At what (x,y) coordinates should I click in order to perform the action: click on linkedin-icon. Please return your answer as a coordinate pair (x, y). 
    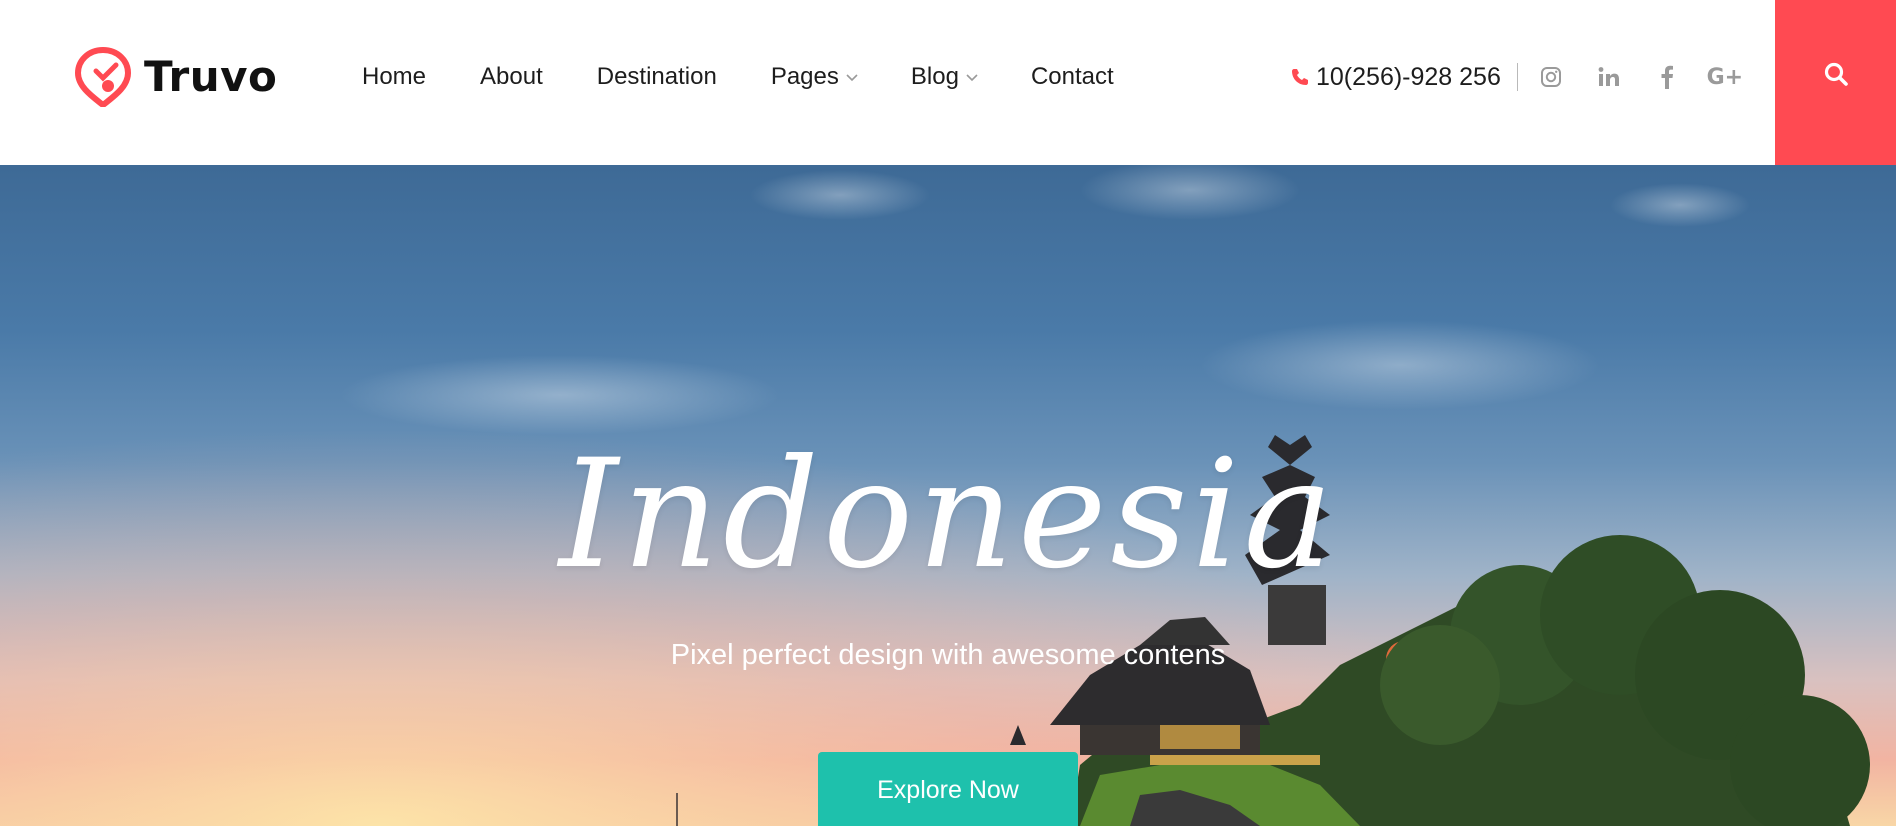
    Looking at the image, I should click on (1609, 77).